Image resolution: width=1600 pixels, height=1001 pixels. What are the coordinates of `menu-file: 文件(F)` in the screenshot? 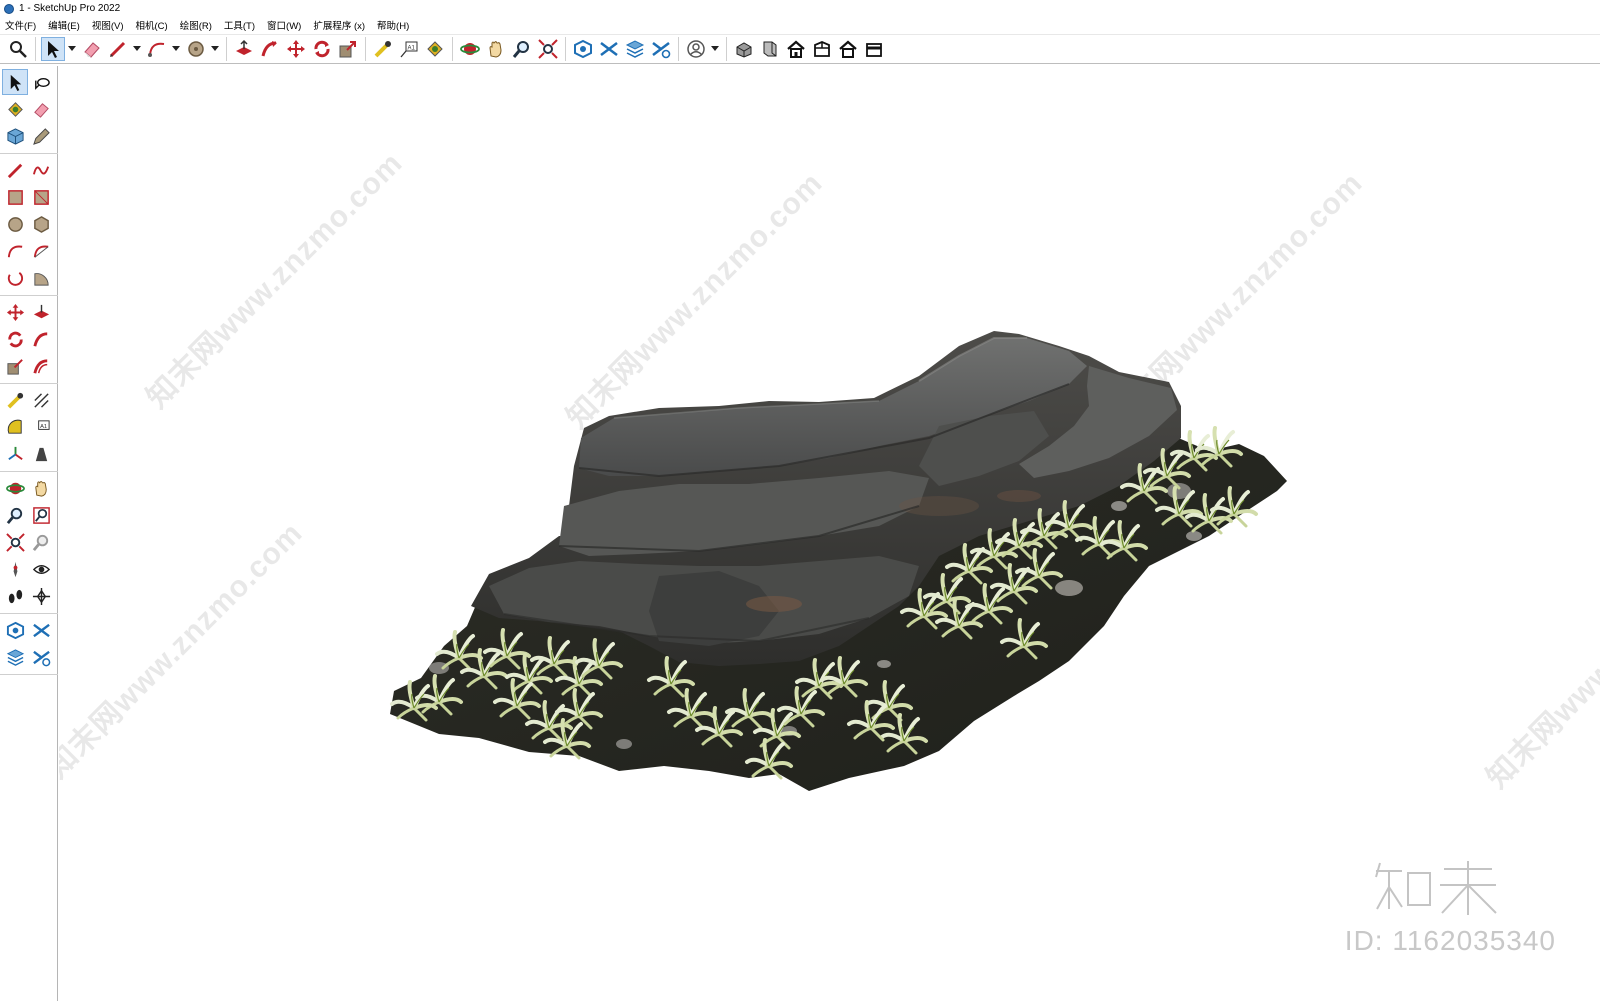 It's located at (20, 25).